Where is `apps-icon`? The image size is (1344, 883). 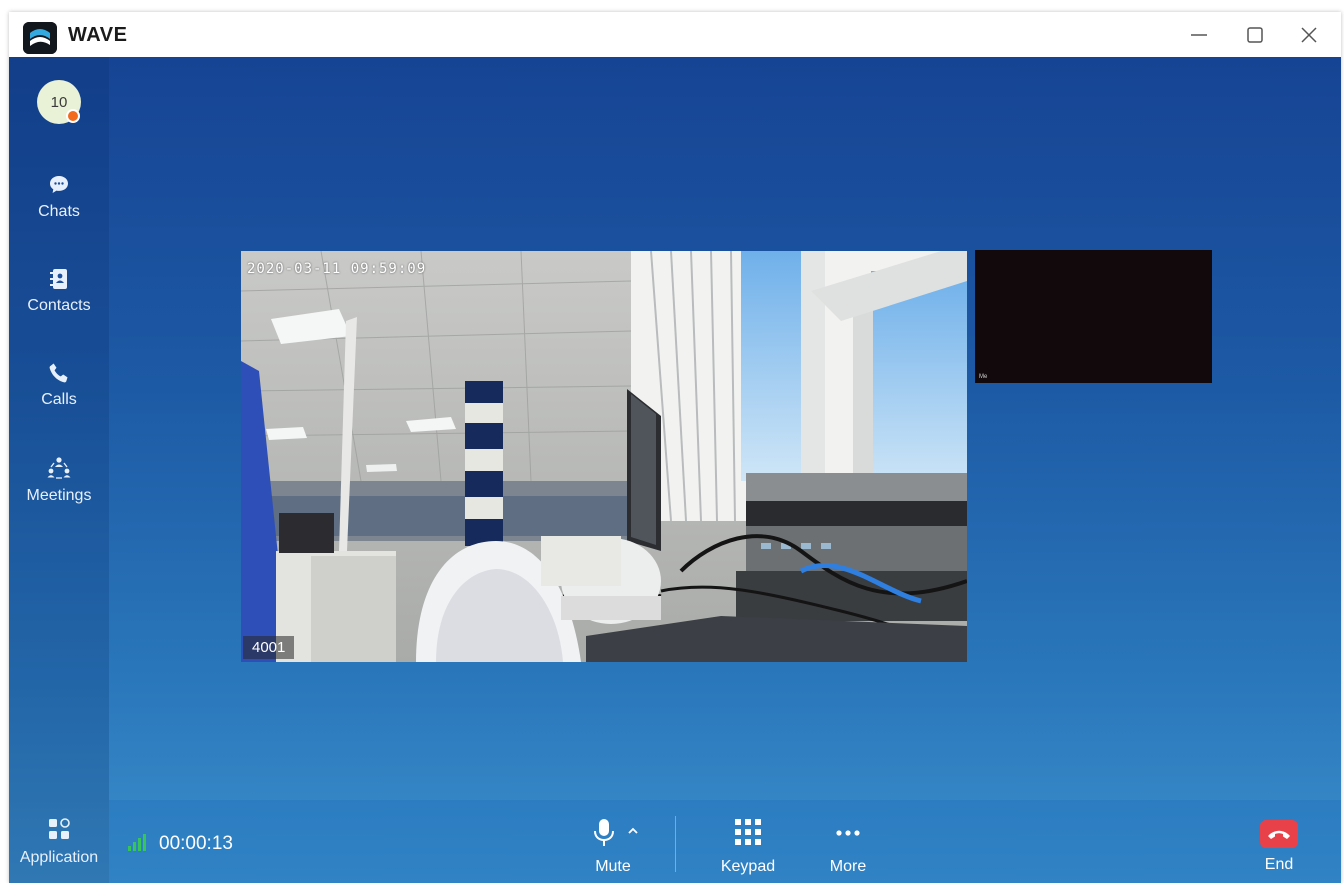 apps-icon is located at coordinates (59, 828).